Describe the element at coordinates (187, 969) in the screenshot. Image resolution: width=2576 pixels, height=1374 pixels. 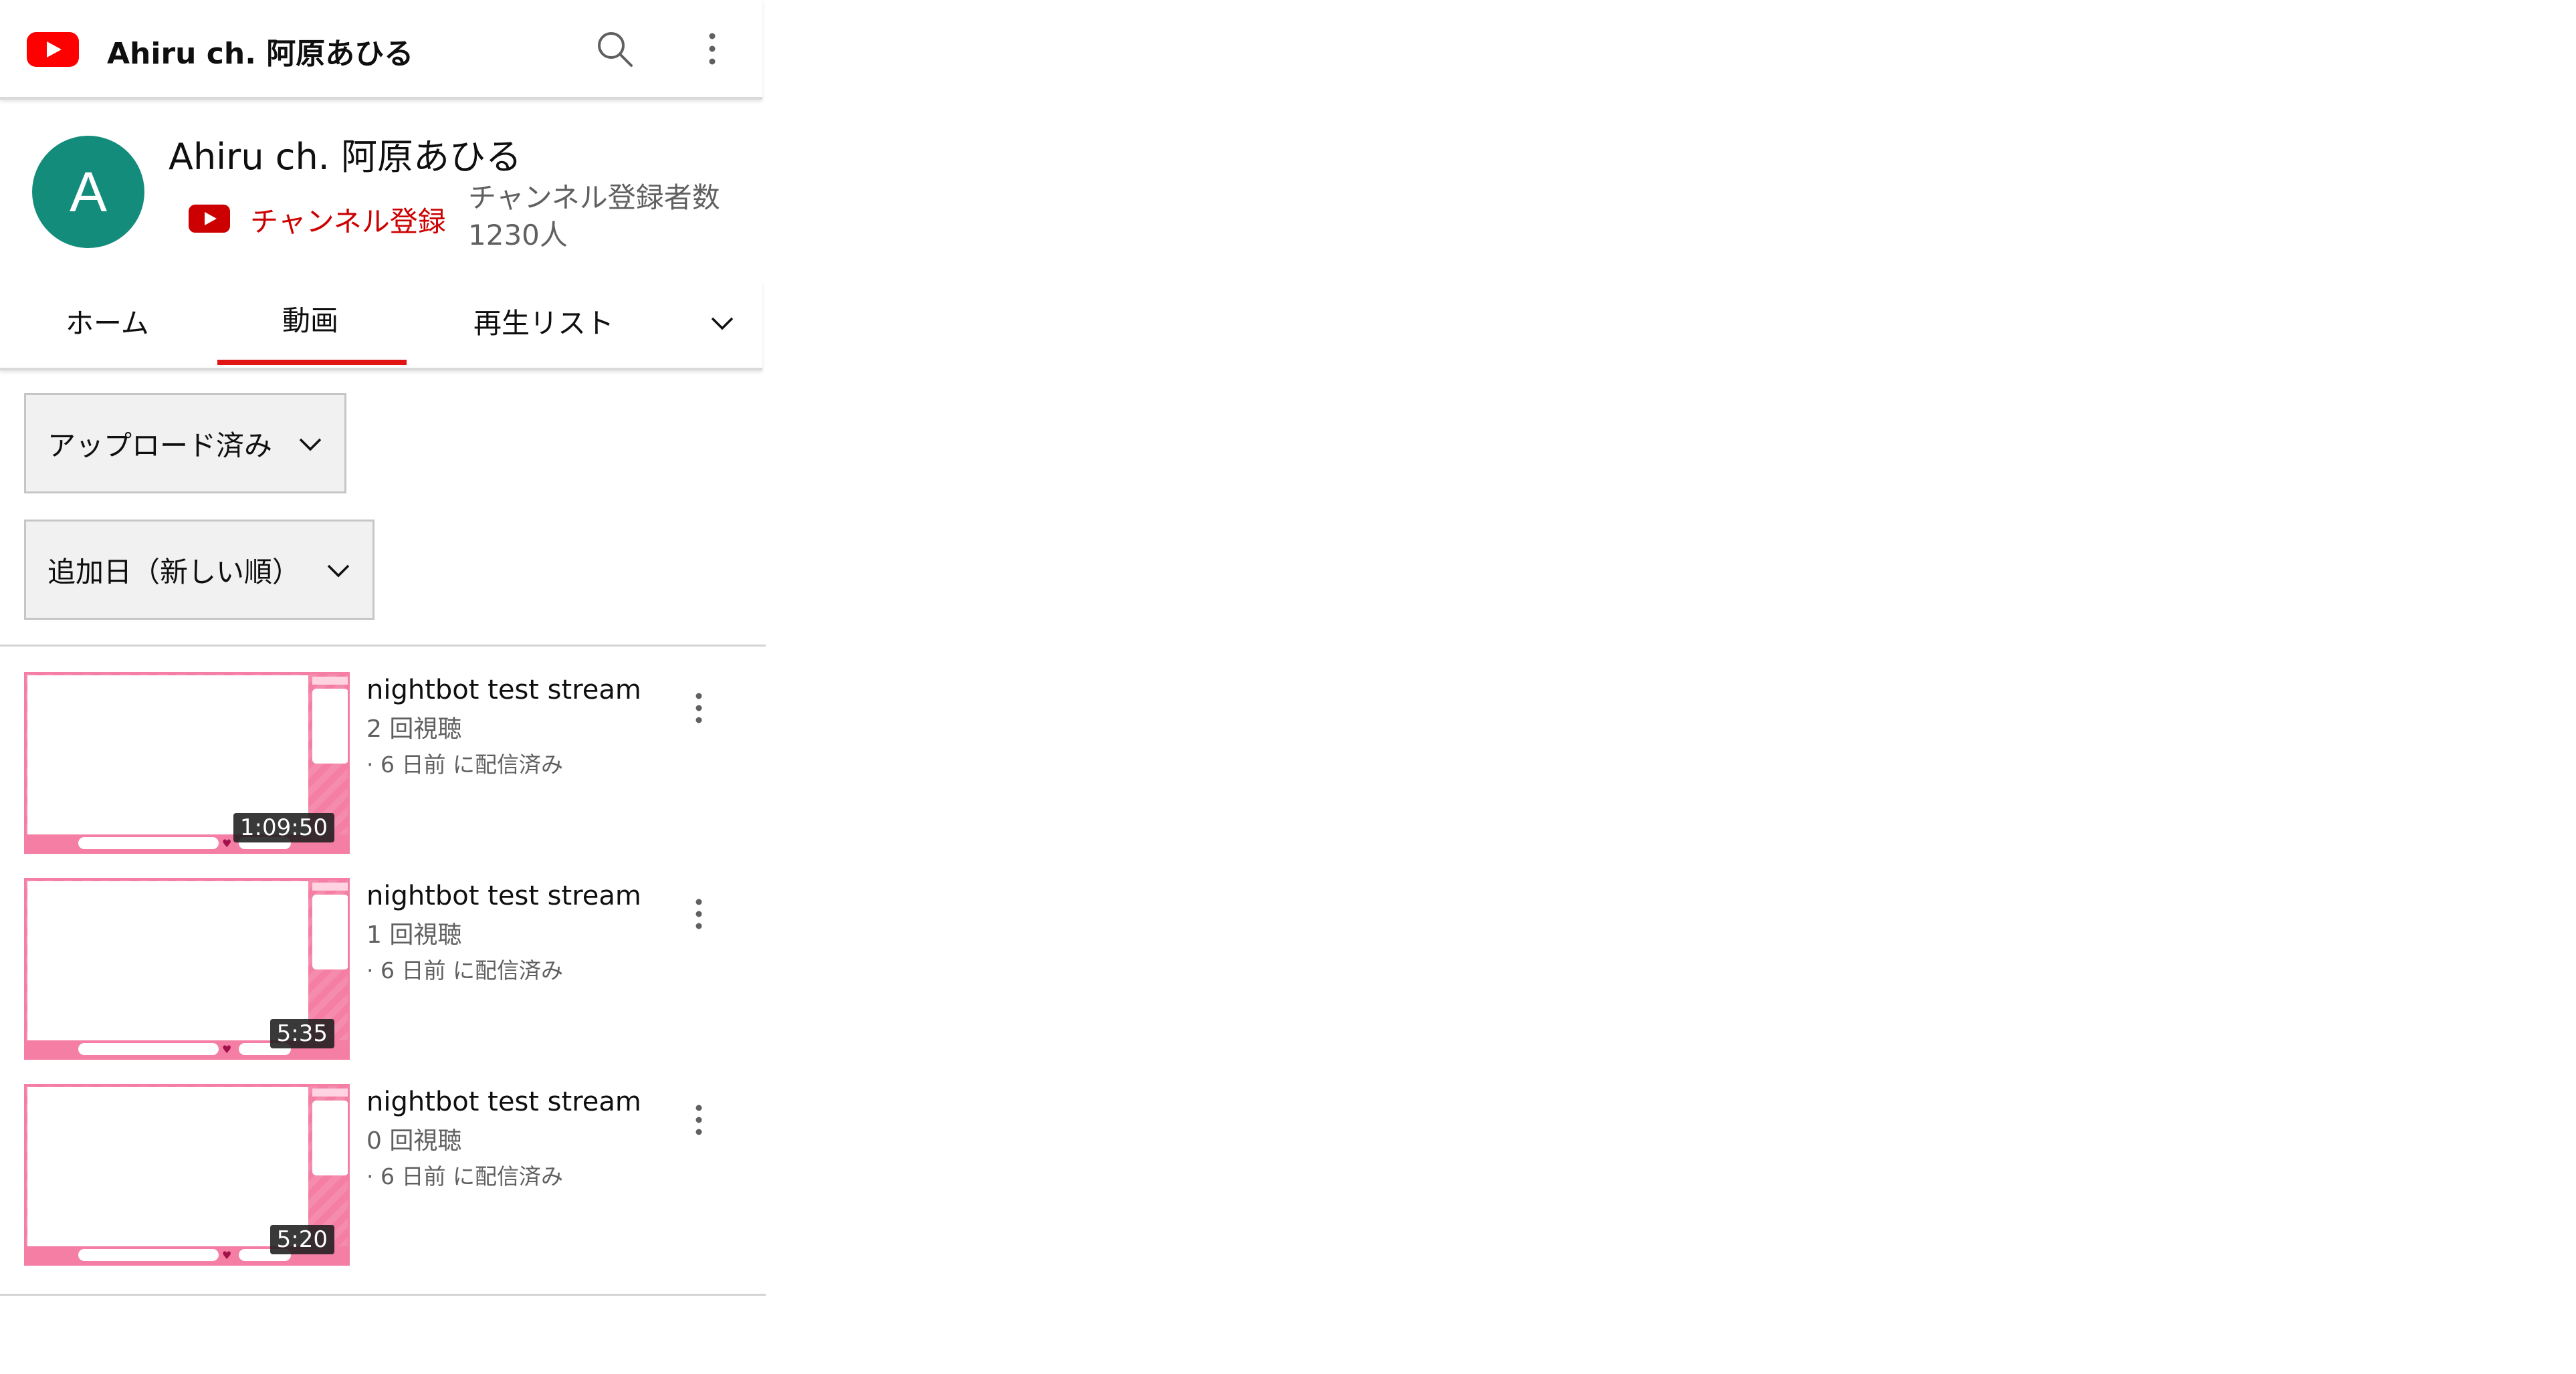
I see `video-thumbnail: ♥ 5:35` at that location.